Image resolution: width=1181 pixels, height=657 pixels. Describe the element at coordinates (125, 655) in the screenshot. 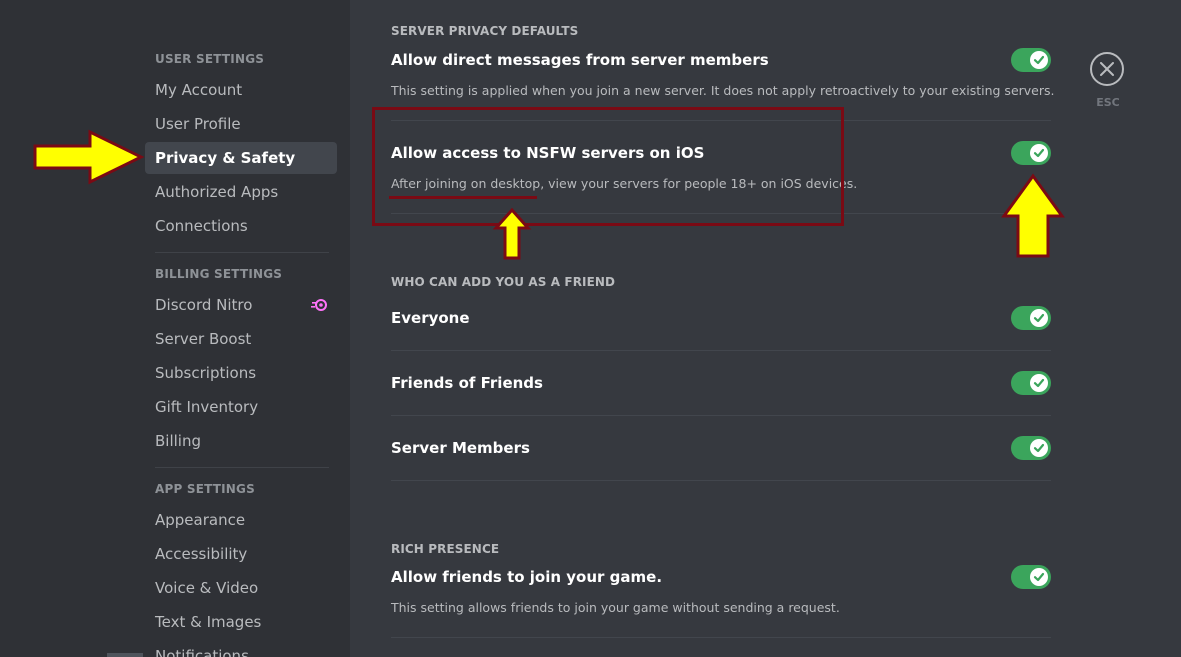

I see `scroll-indicator` at that location.